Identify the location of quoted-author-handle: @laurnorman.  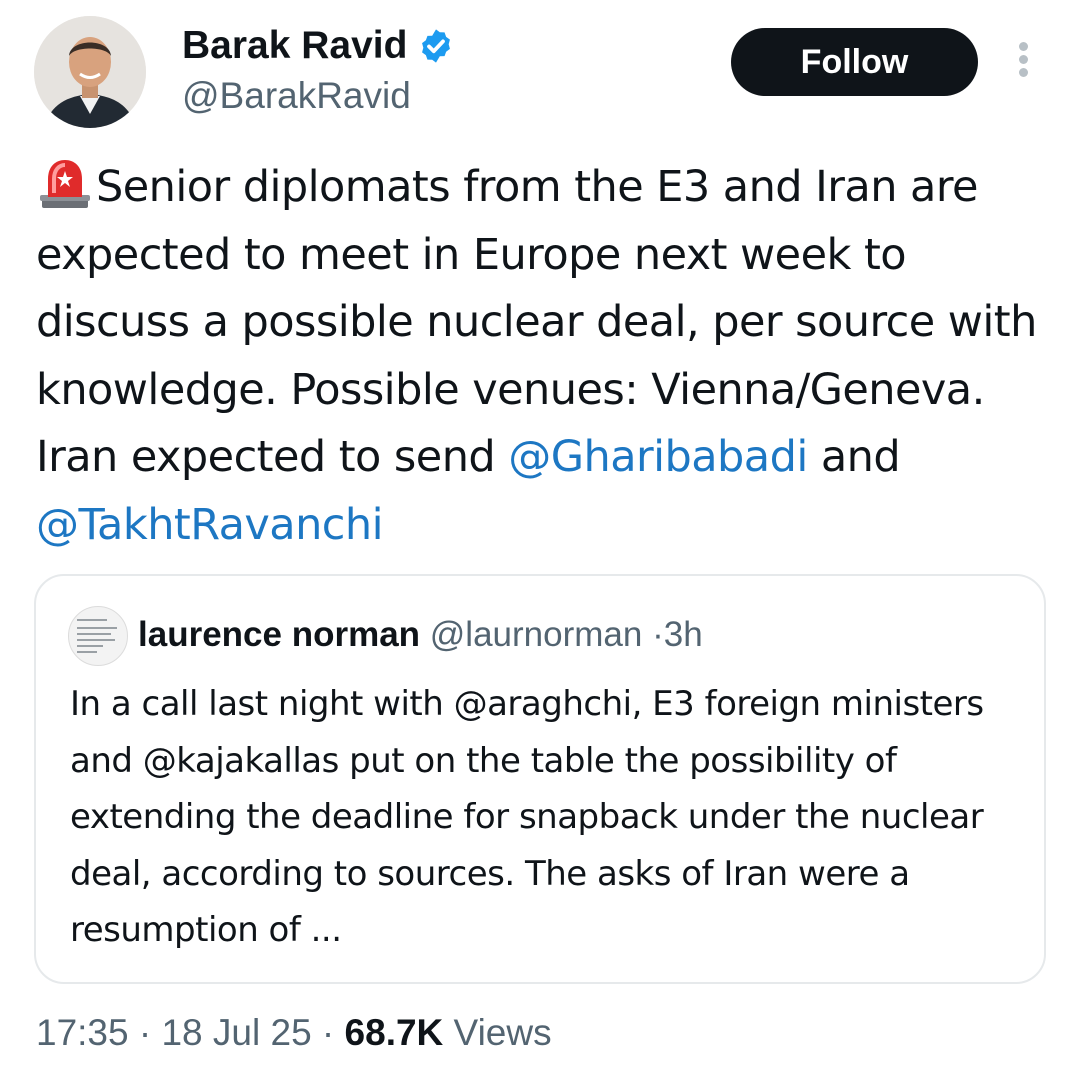
(536, 634).